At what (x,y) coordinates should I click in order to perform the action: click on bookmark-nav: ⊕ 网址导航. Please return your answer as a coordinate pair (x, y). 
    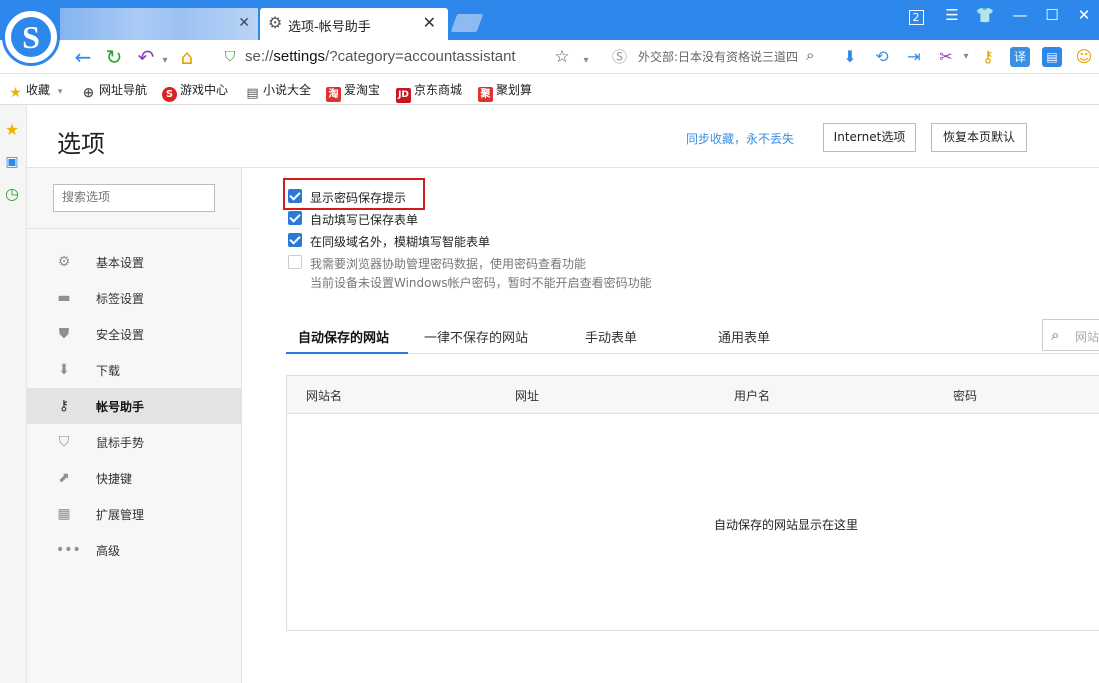
    Looking at the image, I should click on (114, 91).